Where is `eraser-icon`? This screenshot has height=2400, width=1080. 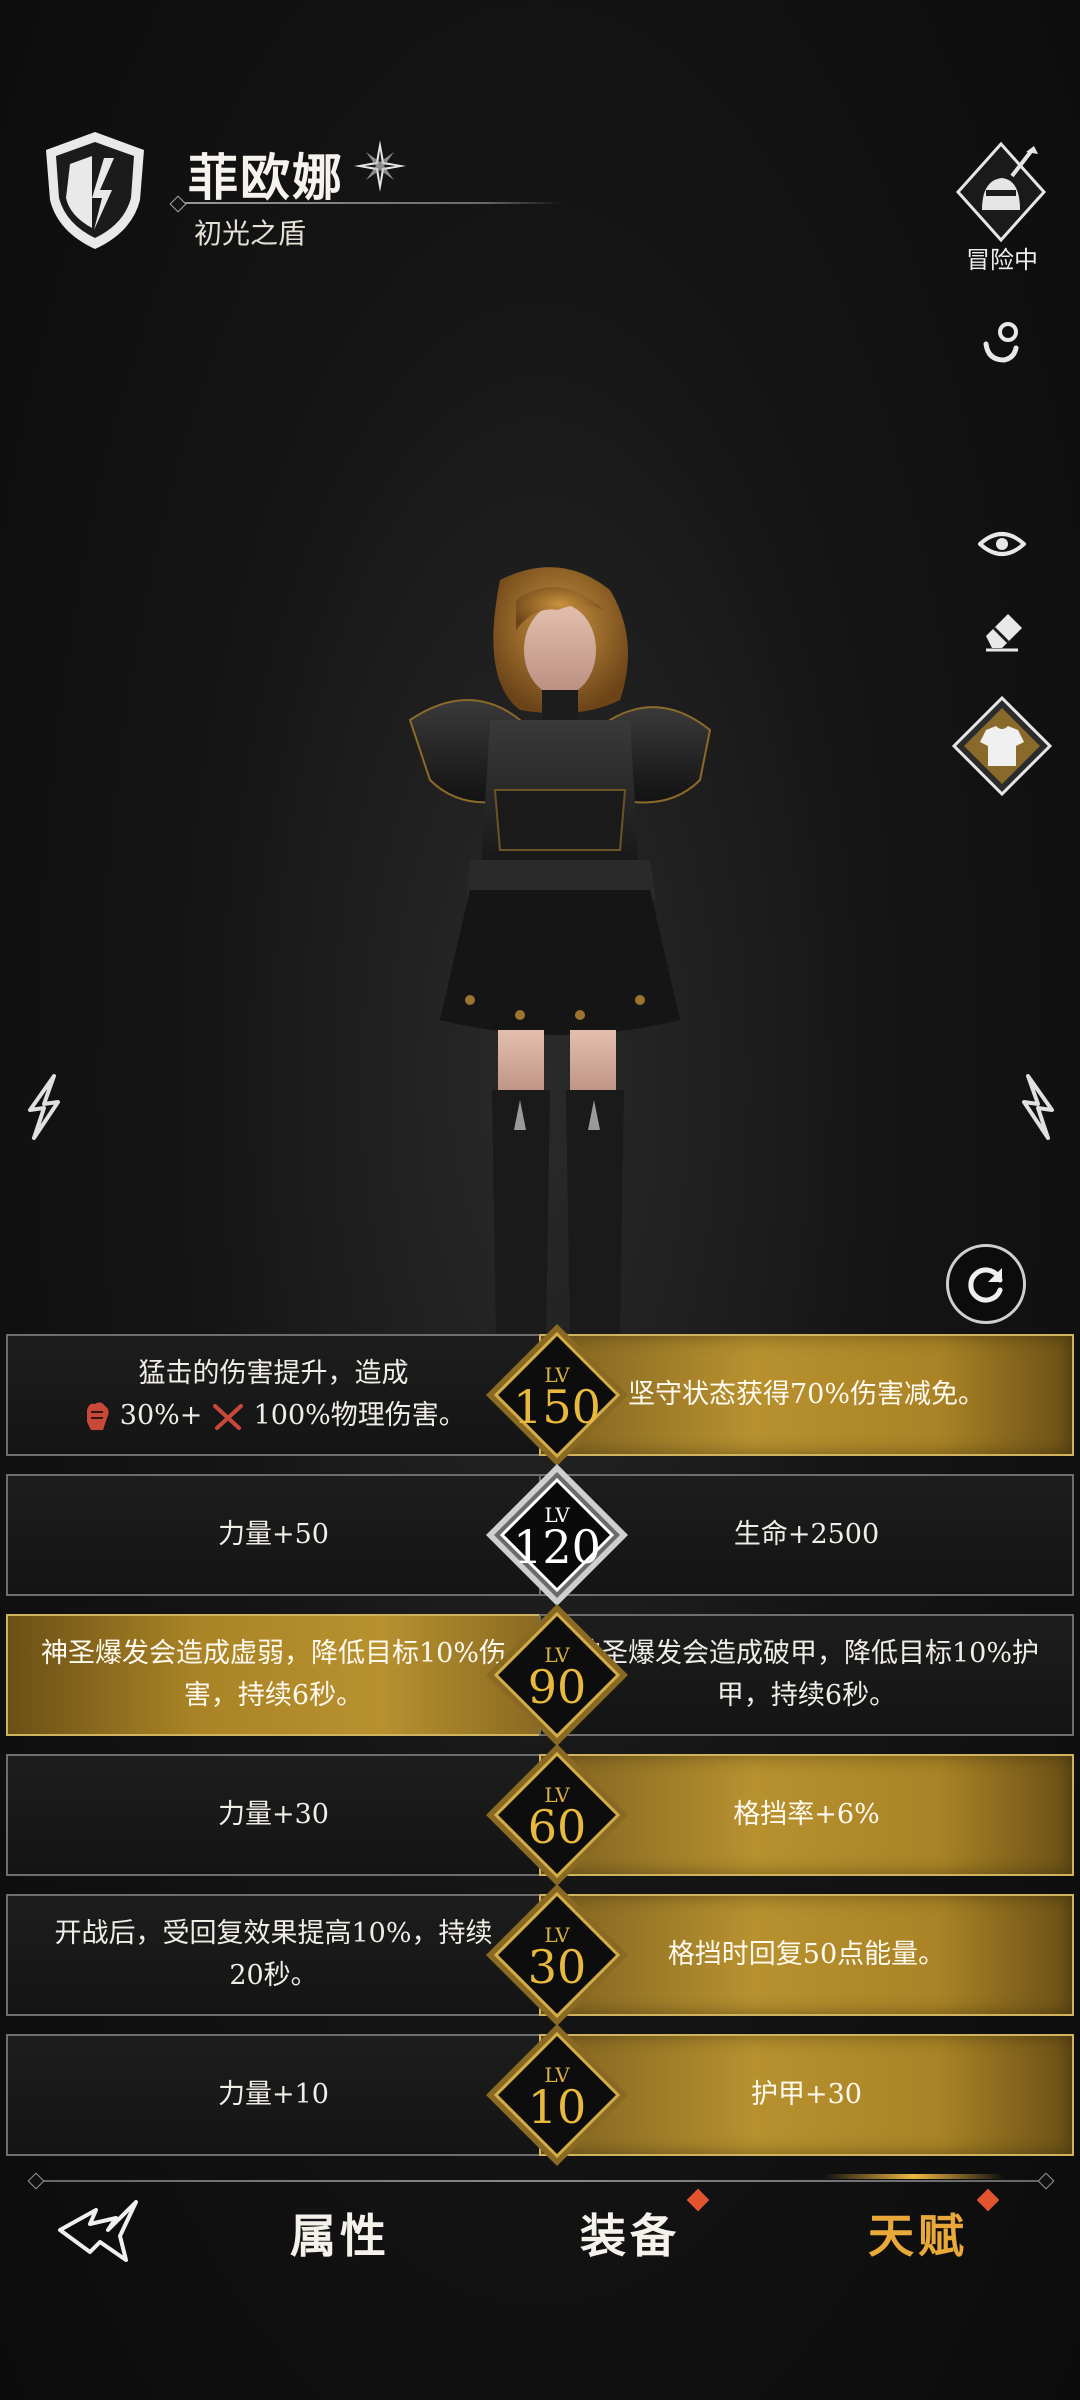
eraser-icon is located at coordinates (1002, 630).